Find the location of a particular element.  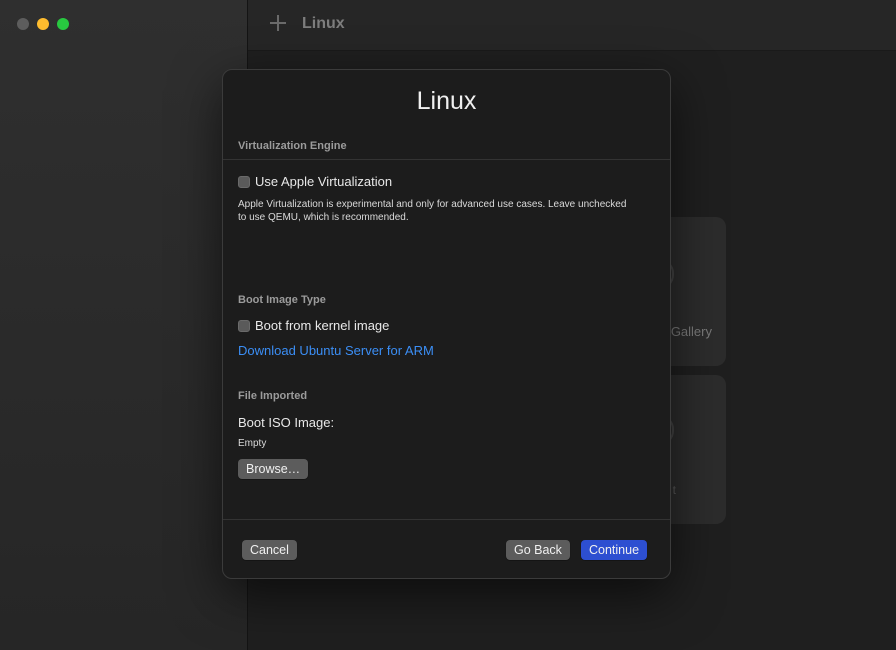

close-window-button is located at coordinates (23, 24).